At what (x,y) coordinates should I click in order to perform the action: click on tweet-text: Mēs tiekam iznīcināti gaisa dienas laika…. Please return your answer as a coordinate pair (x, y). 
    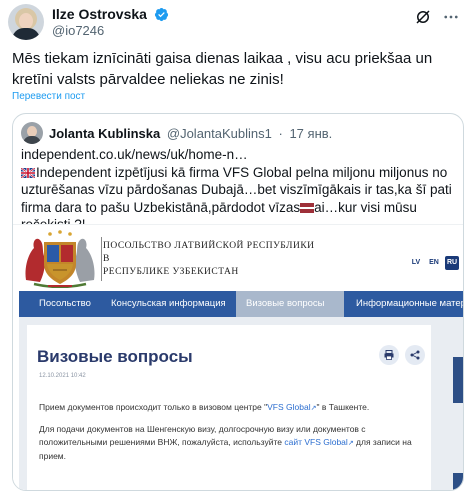
    Looking at the image, I should click on (222, 69).